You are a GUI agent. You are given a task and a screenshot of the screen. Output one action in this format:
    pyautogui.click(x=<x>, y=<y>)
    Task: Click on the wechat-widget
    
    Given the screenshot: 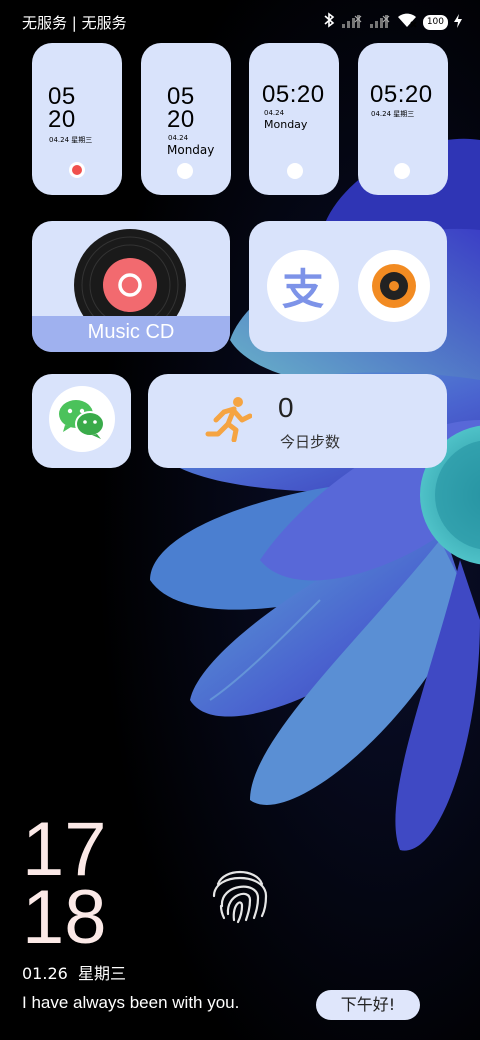 What is the action you would take?
    pyautogui.click(x=81, y=421)
    